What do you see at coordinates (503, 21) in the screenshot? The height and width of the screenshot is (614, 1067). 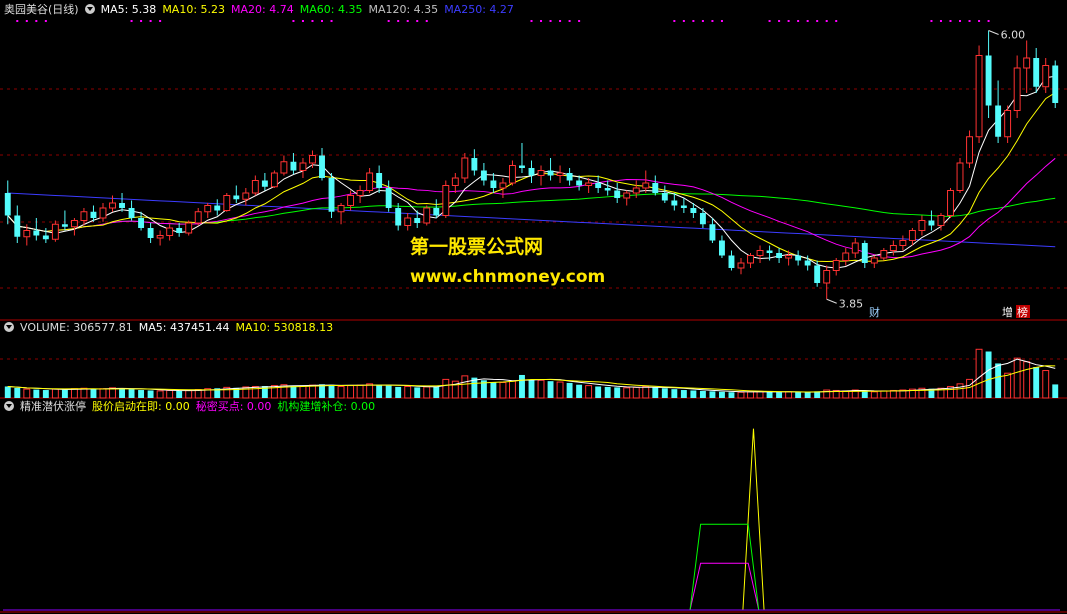 I see `signal-dots` at bounding box center [503, 21].